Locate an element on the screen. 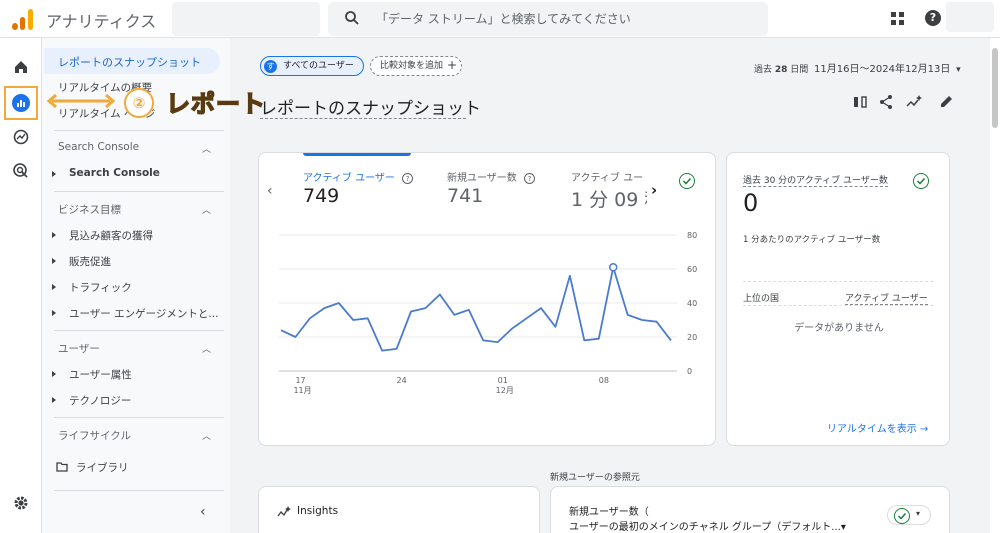 The height and width of the screenshot is (533, 1000). search-placeholder: 「データ ストリーム」と検索してみてください is located at coordinates (503, 19).